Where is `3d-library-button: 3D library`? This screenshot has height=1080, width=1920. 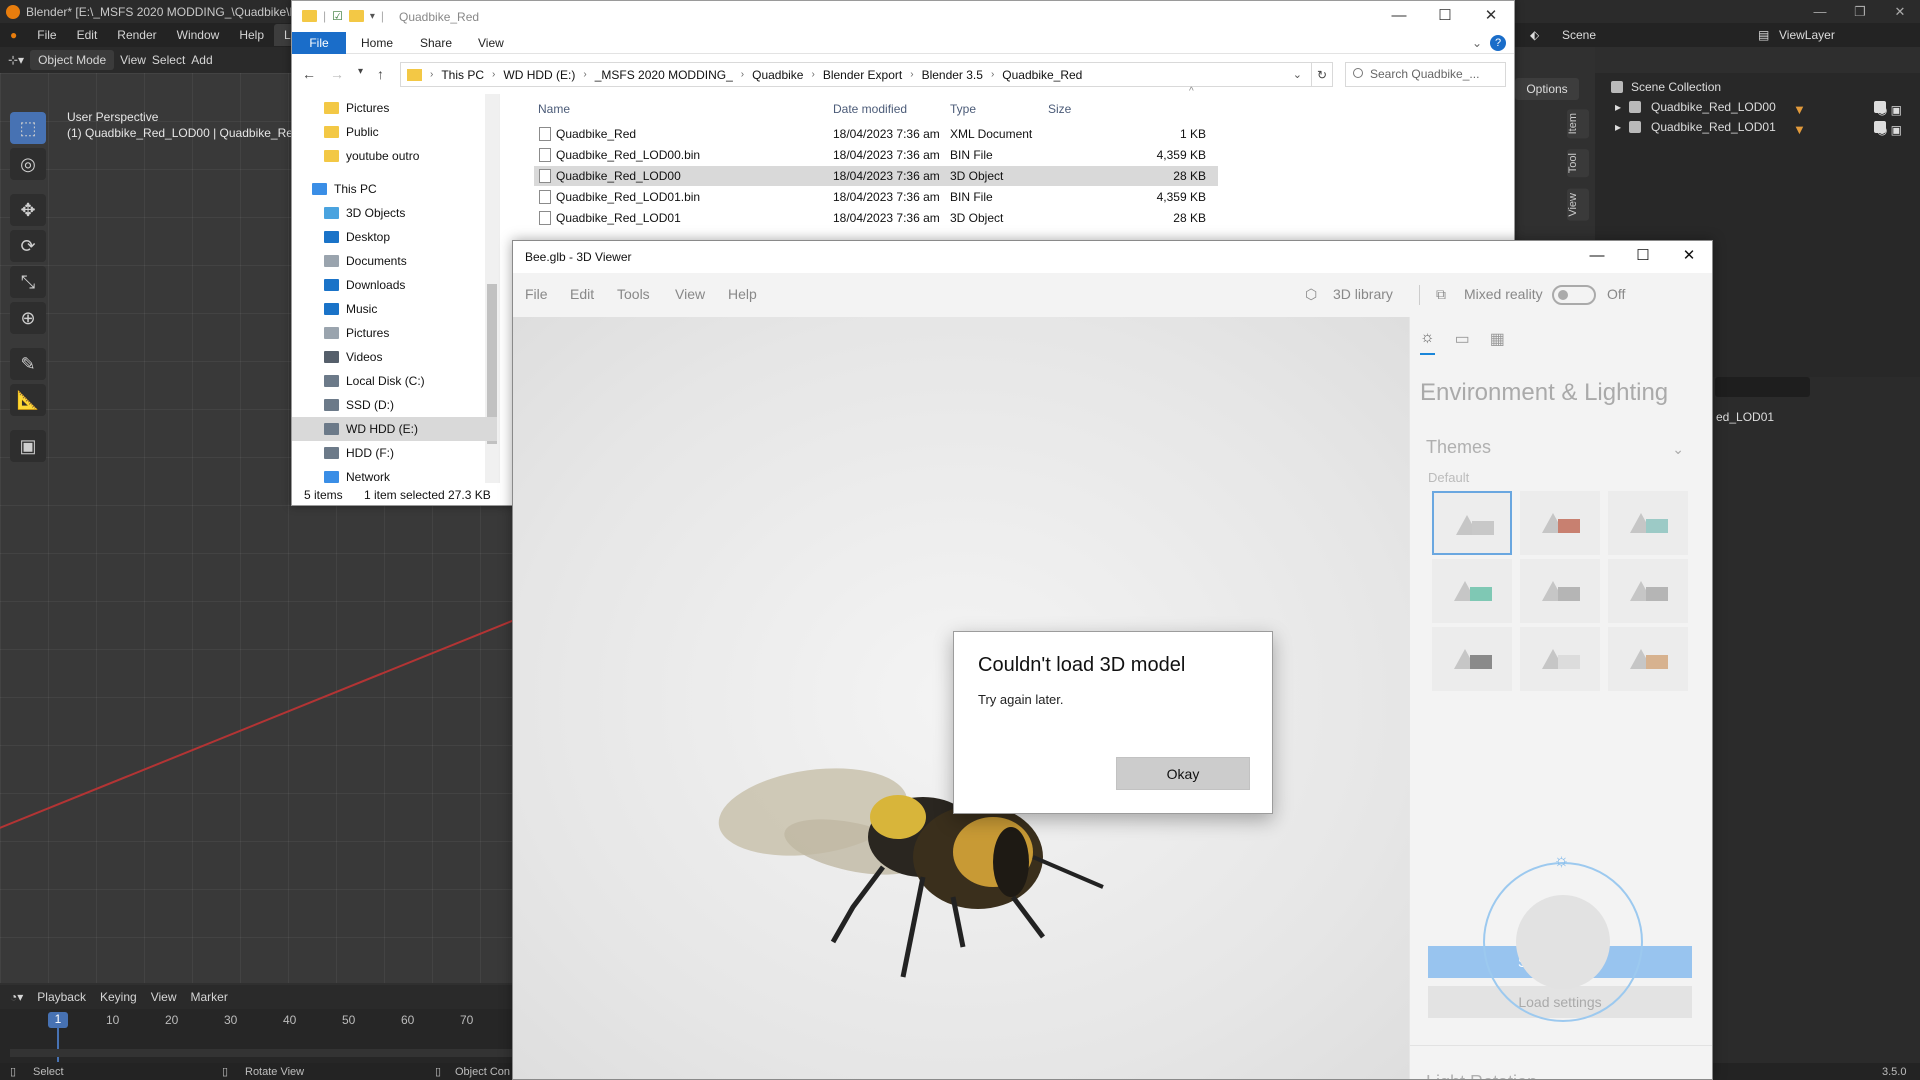 3d-library-button: 3D library is located at coordinates (1363, 294).